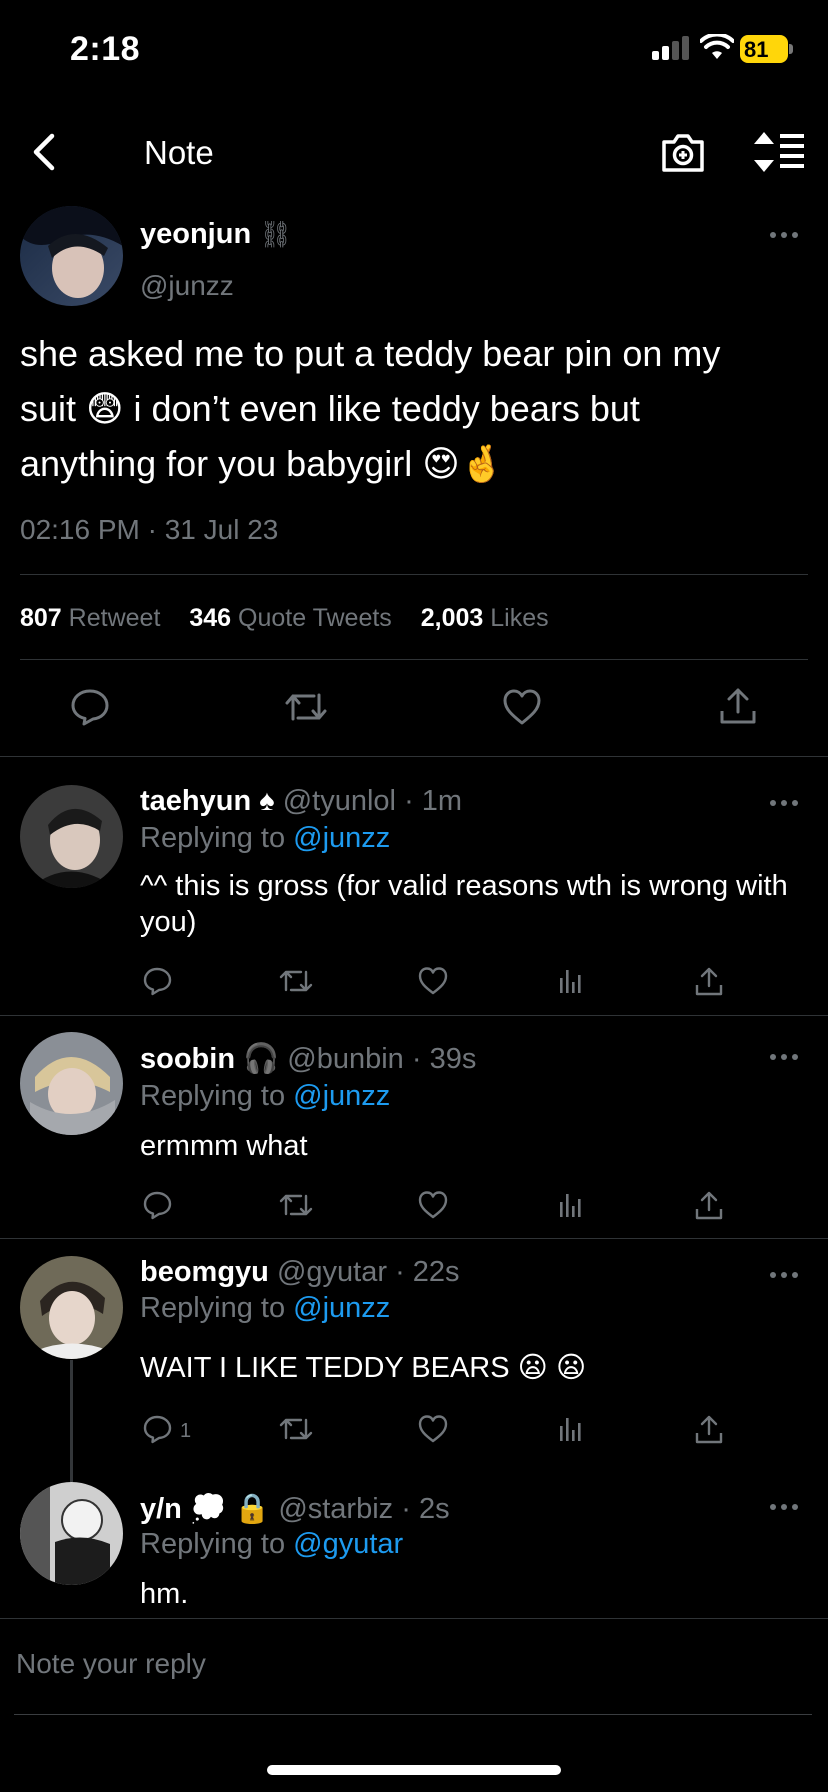 The height and width of the screenshot is (1792, 828). What do you see at coordinates (363, 1368) in the screenshot?
I see `reply-text: WAIT I LIKE TEDDY BEARS 😦 😦` at bounding box center [363, 1368].